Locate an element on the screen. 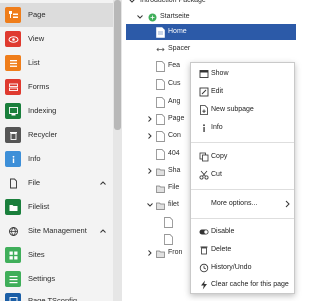  tsconfig-icon is located at coordinates (13, 297).